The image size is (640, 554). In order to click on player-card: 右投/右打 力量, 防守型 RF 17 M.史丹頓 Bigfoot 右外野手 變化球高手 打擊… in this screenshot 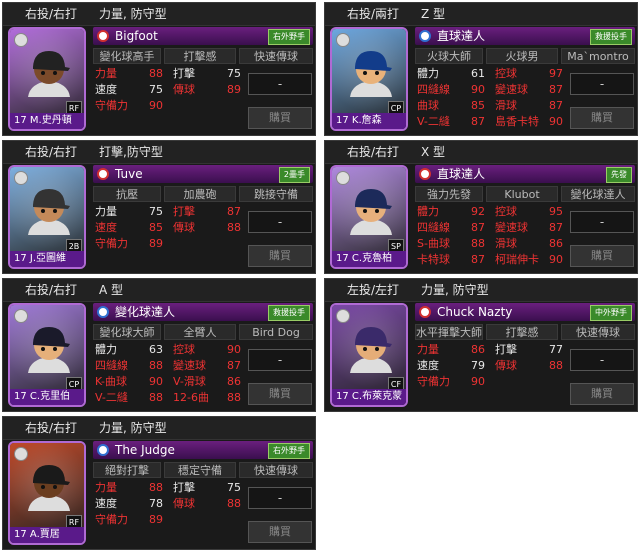, I will do `click(159, 69)`.